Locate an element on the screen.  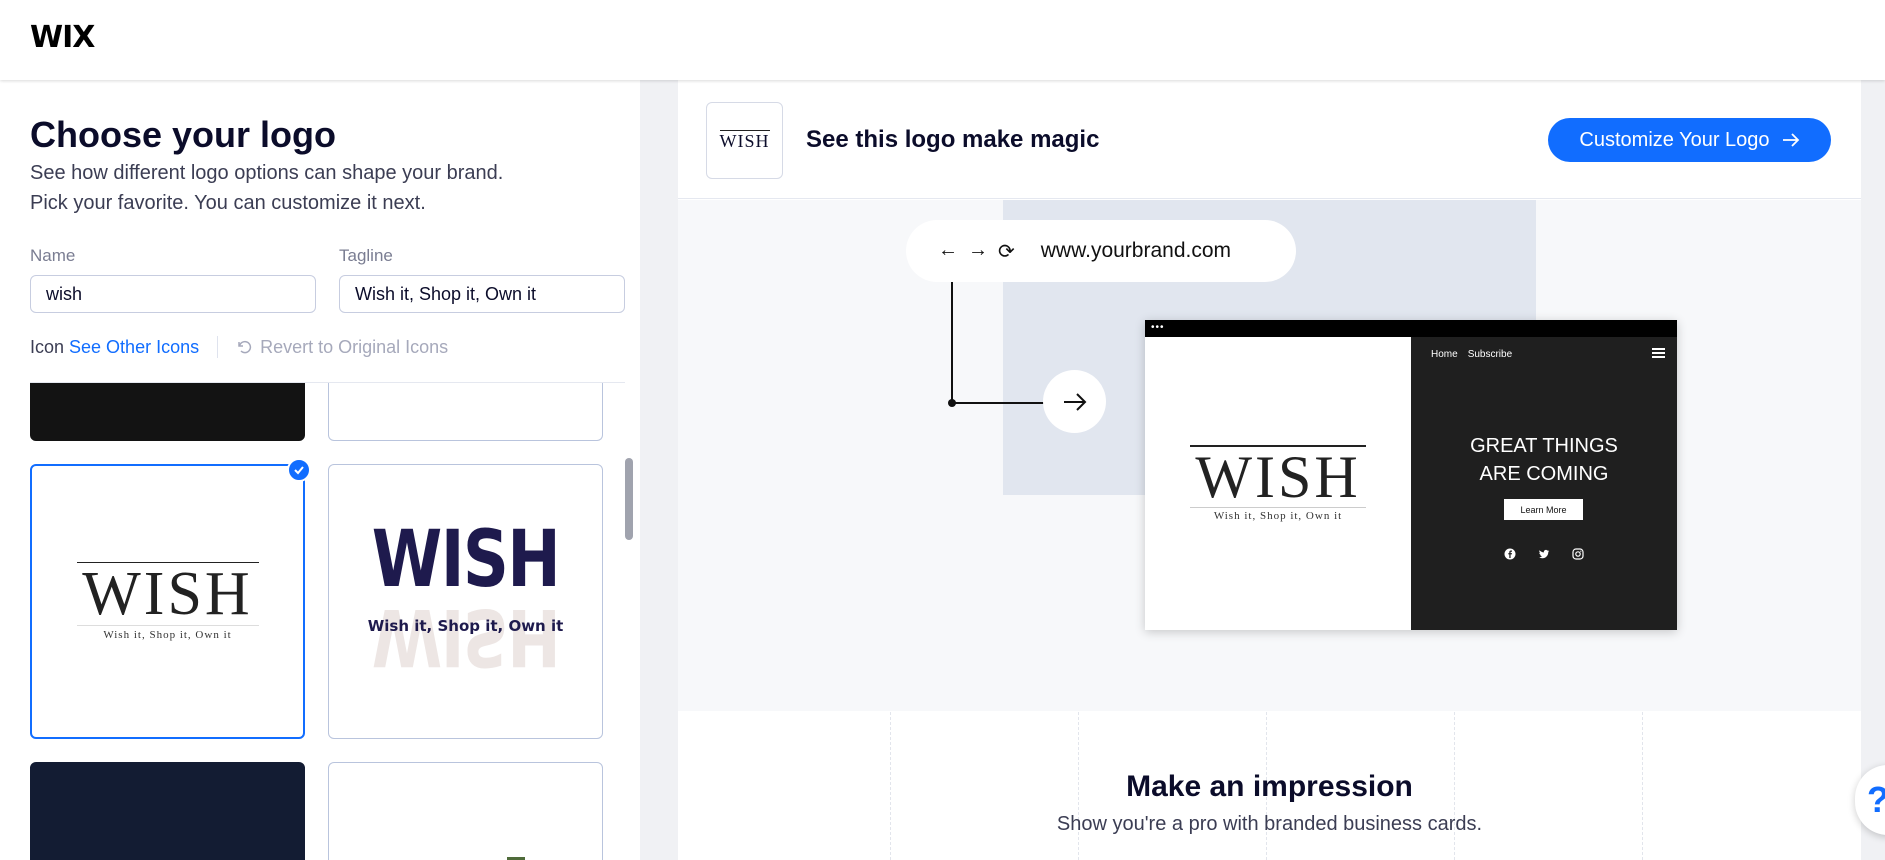
page-title: Choose your logo is located at coordinates (183, 134).